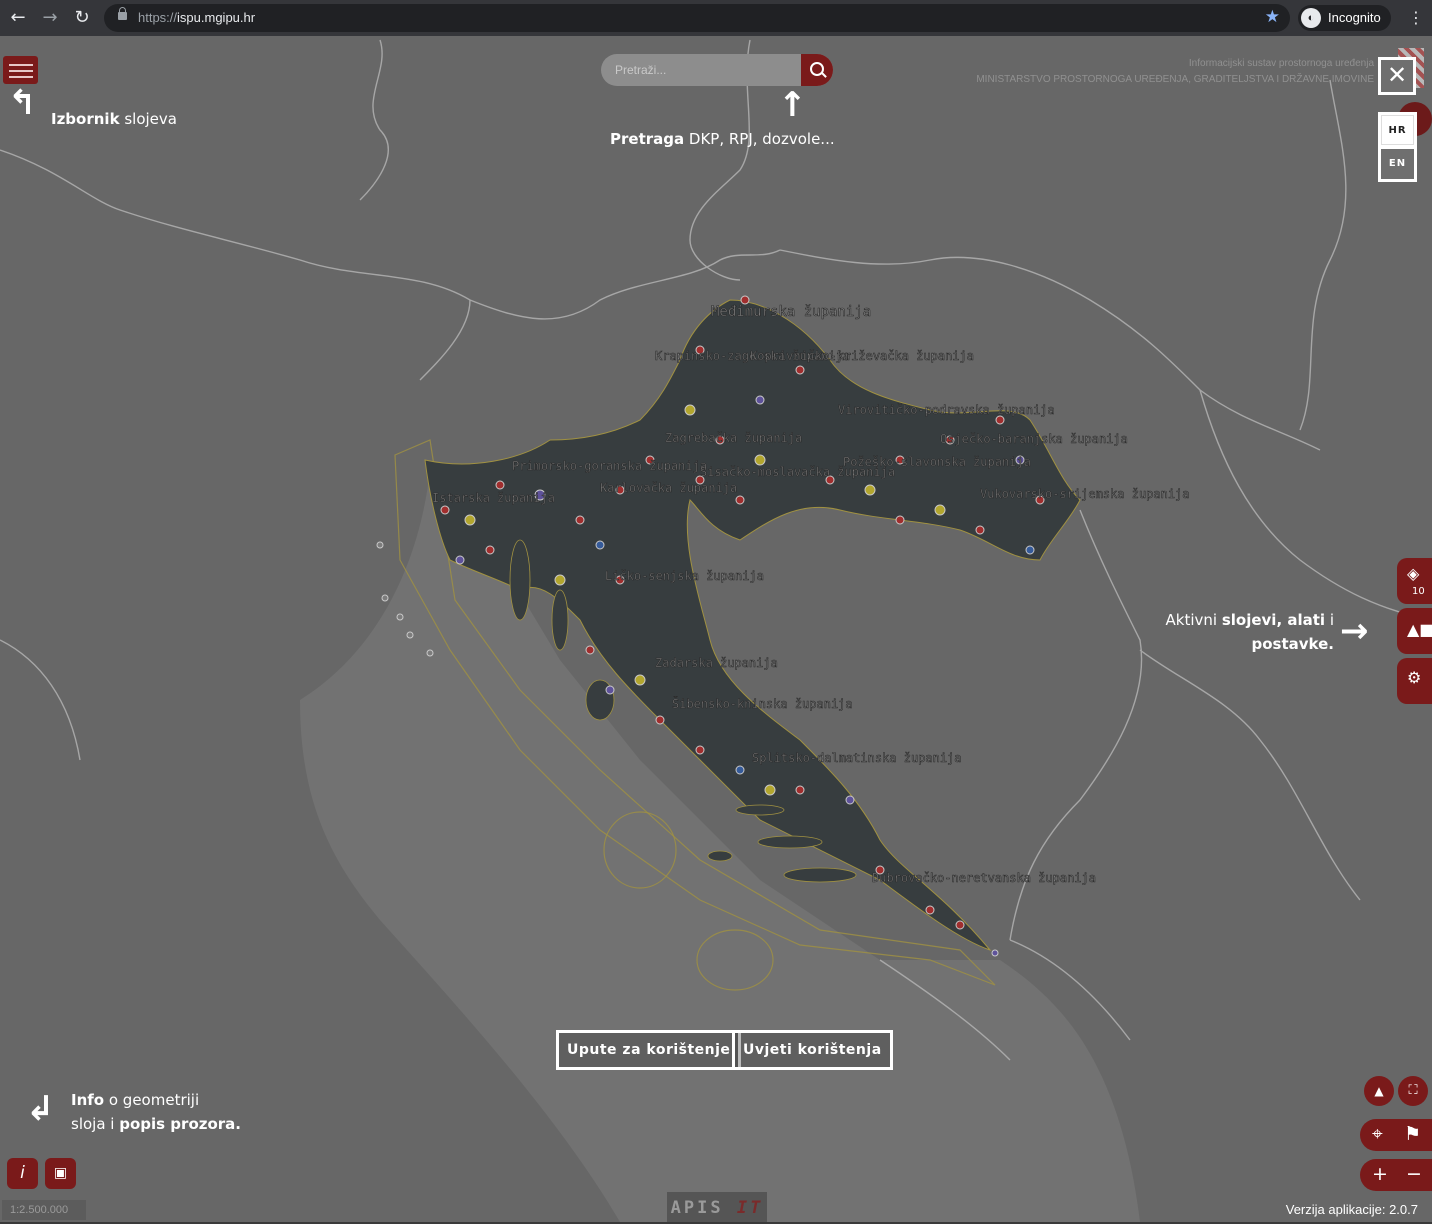 This screenshot has width=1432, height=1224. I want to click on language-switcher: HR EN, so click(1397, 147).